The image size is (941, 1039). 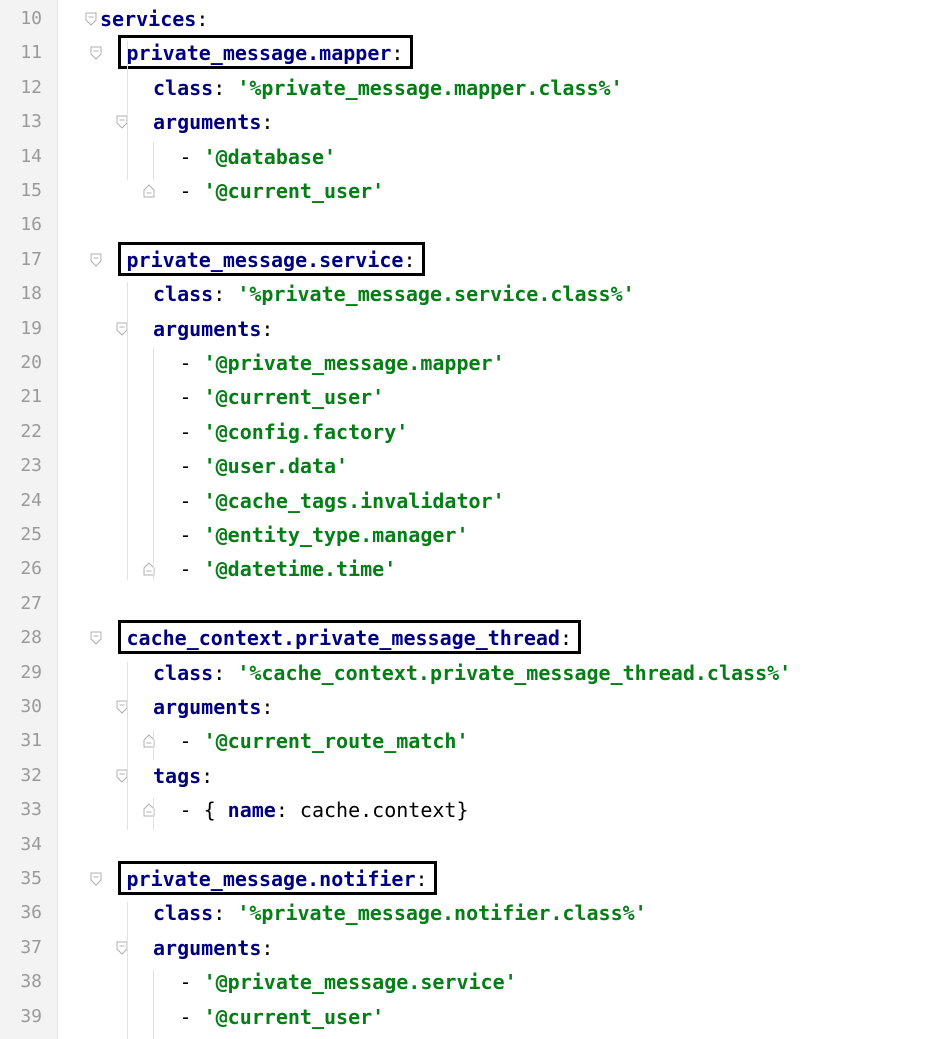 What do you see at coordinates (31, 947) in the screenshot?
I see `line-number: 37` at bounding box center [31, 947].